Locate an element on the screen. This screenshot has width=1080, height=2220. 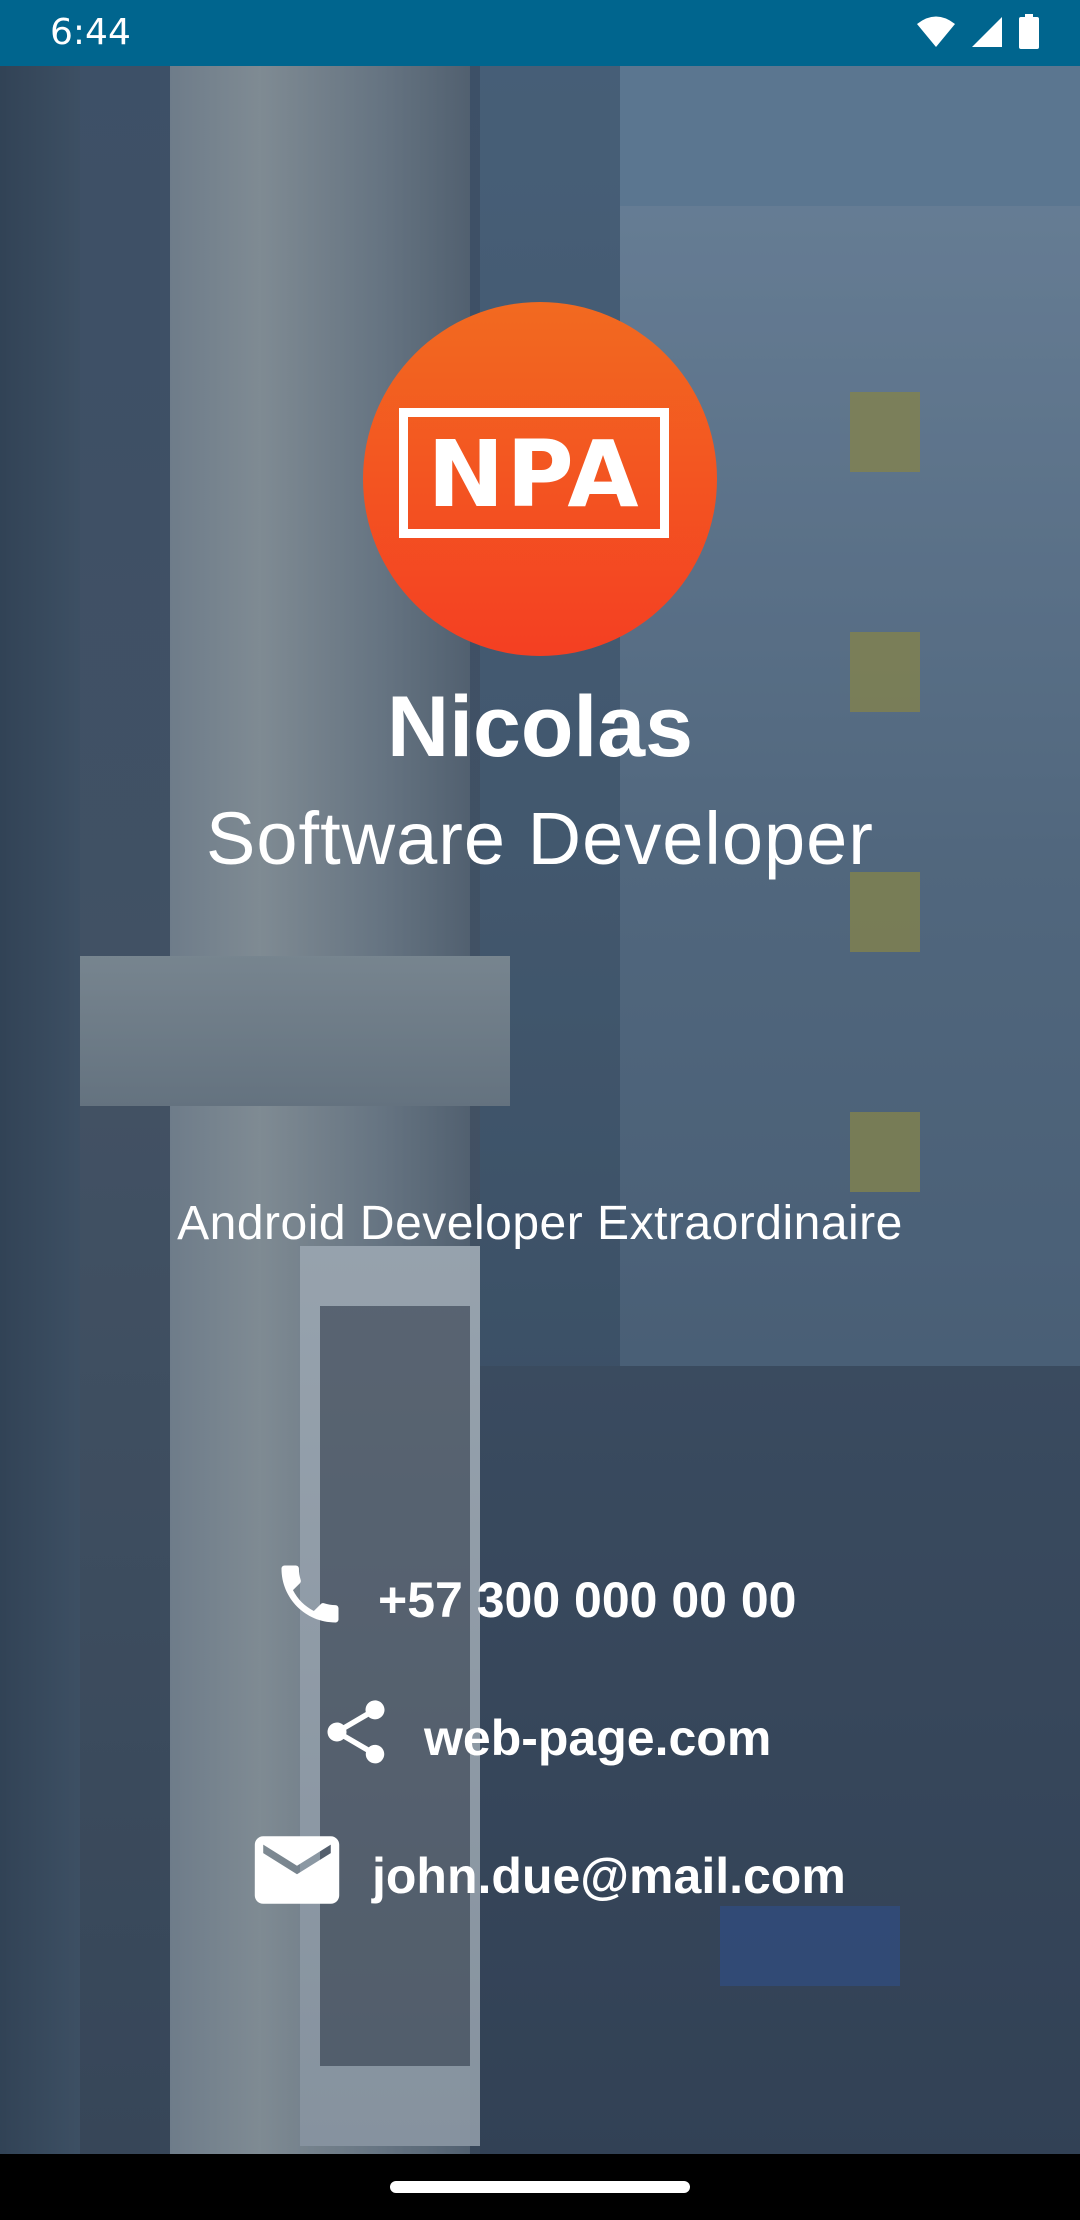
home-gesture-handle is located at coordinates (540, 2187).